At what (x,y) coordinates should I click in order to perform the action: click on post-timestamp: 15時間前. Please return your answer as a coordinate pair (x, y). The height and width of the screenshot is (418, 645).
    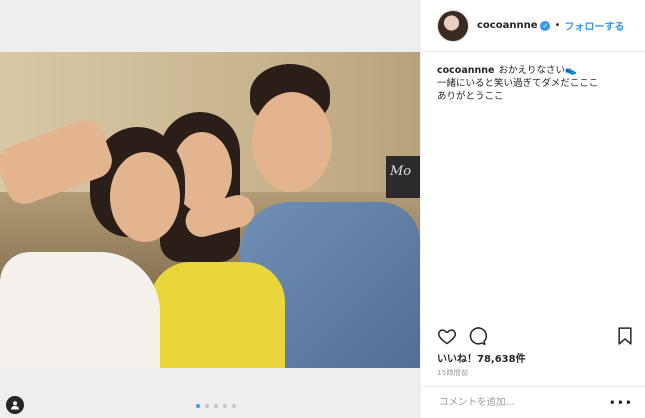
    Looking at the image, I should click on (452, 373).